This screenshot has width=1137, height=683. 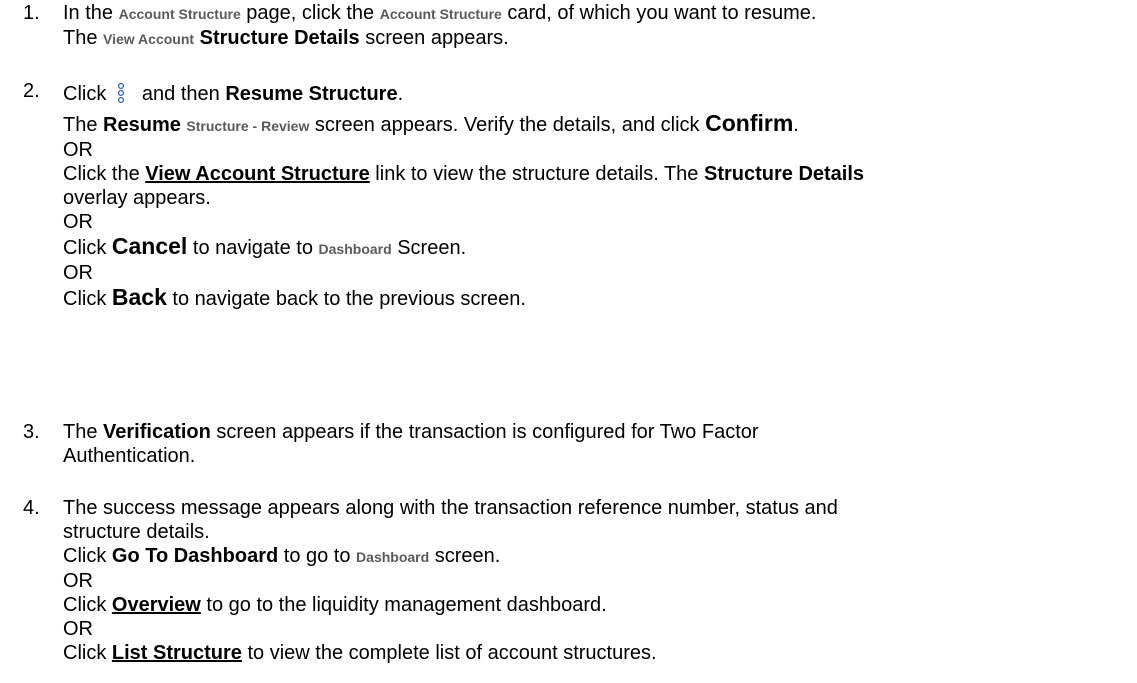 I want to click on resume-structure-term: Resume Structure, so click(x=311, y=94).